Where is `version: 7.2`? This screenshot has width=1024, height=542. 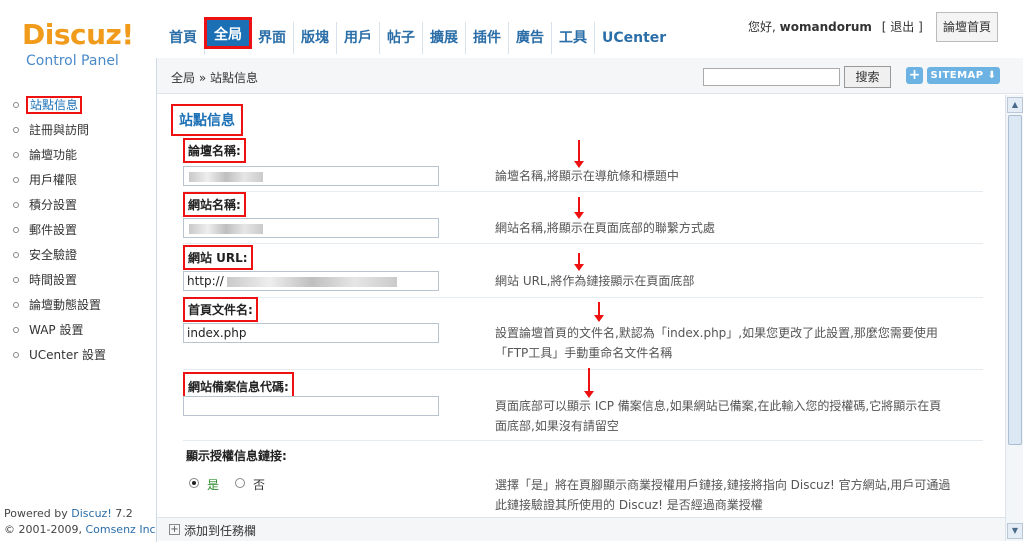 version: 7.2 is located at coordinates (124, 513).